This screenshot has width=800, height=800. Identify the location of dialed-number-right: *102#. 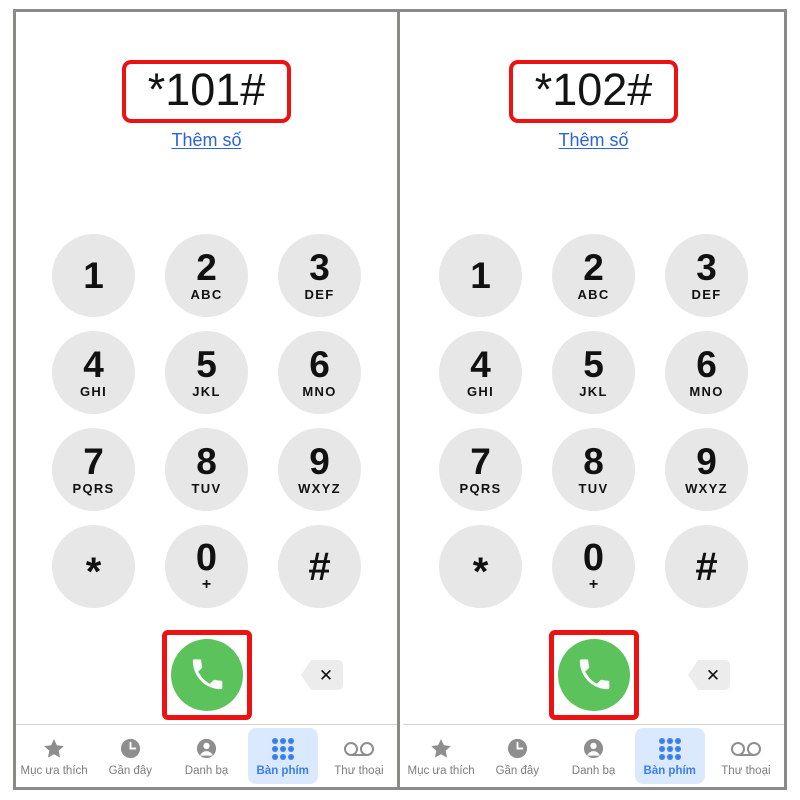
(593, 89).